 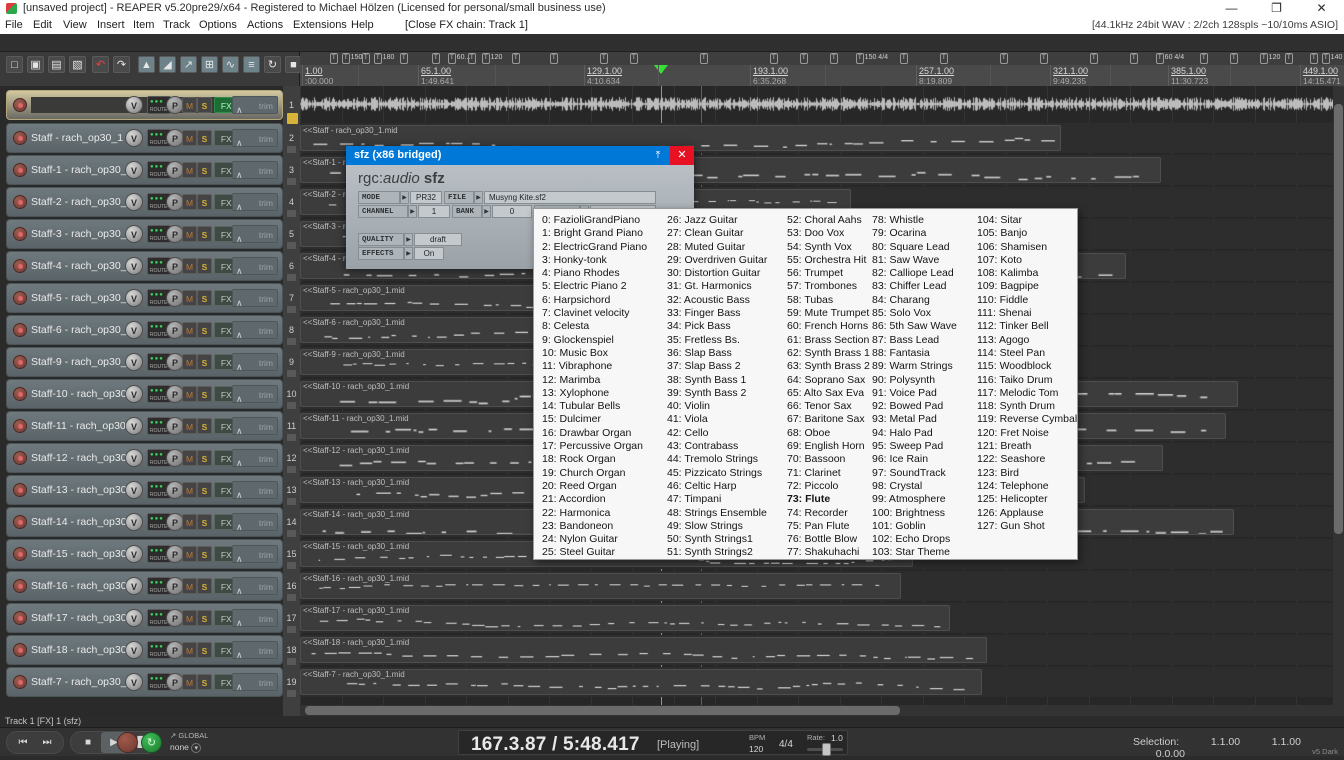 I want to click on menu-item-help: Help, so click(x=362, y=25).